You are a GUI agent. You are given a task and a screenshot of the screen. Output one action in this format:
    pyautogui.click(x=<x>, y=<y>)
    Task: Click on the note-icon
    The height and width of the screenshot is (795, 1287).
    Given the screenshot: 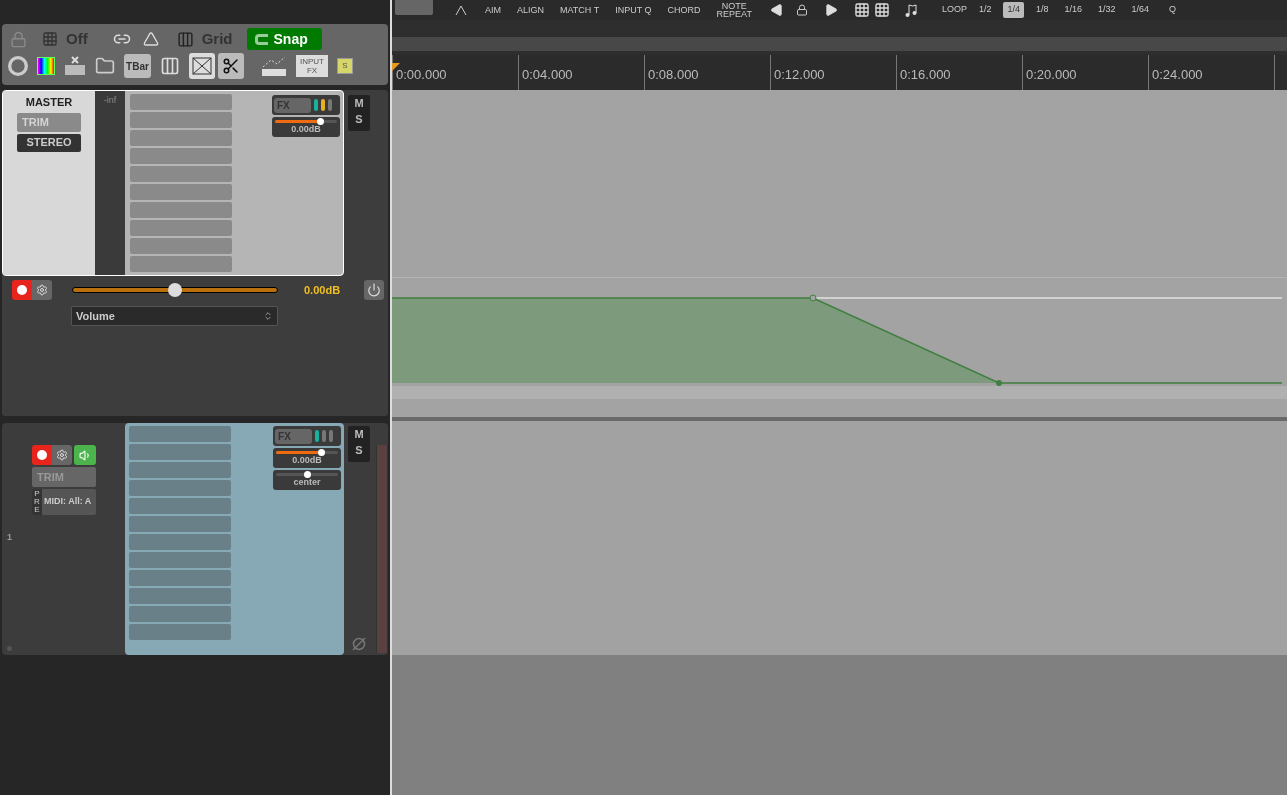 What is the action you would take?
    pyautogui.click(x=911, y=10)
    